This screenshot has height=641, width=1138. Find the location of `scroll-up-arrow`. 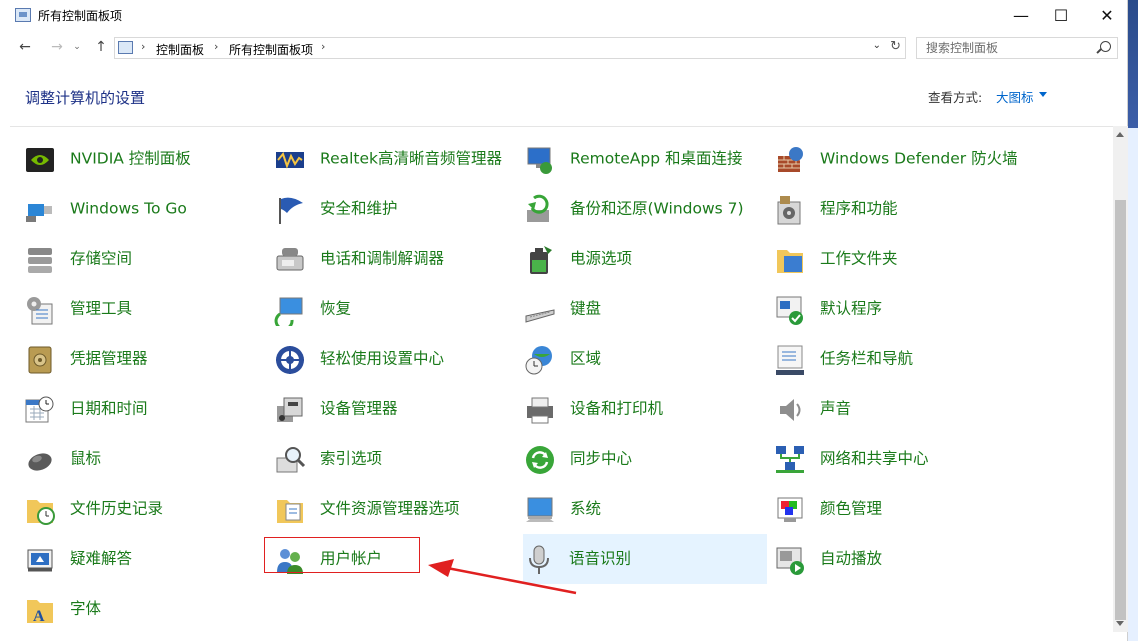

scroll-up-arrow is located at coordinates (1120, 134).